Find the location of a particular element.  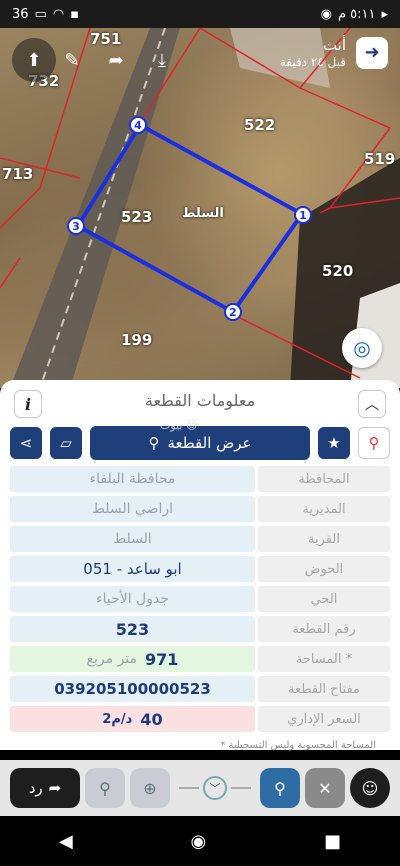

location-pin-icon: ⚲ is located at coordinates (154, 443).